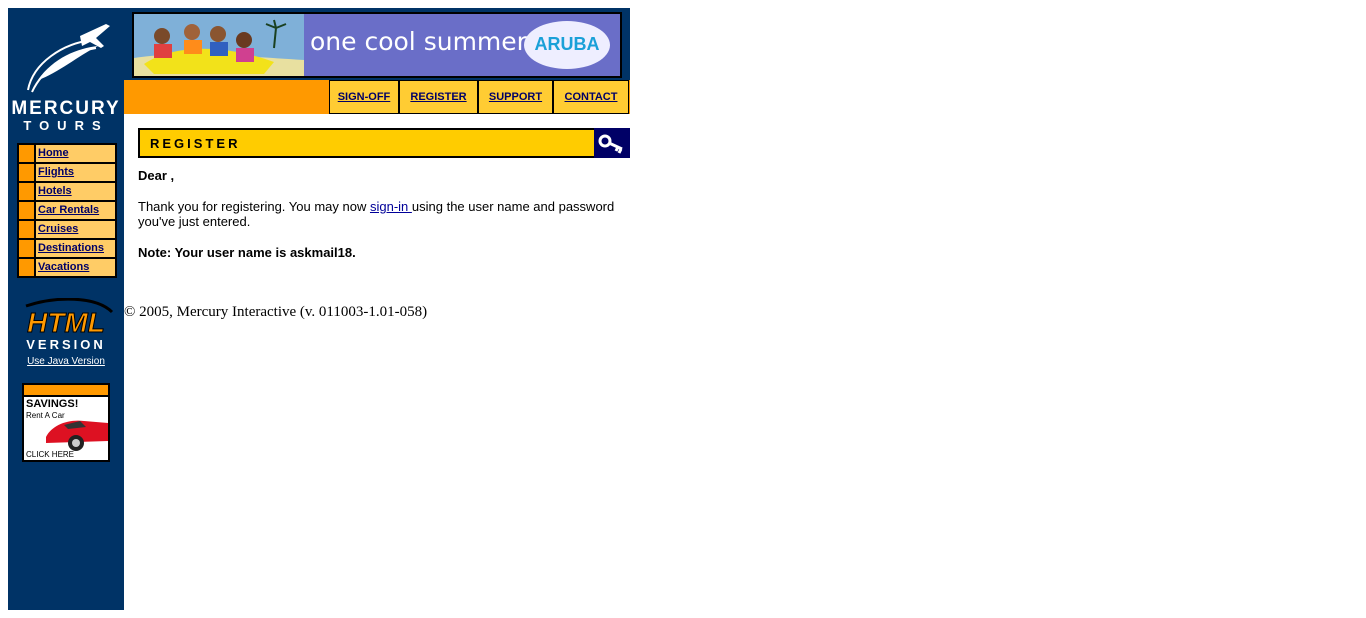 This screenshot has width=1366, height=618. I want to click on mercury-tours-logo: MERCURY TOURS, so click(66, 75).